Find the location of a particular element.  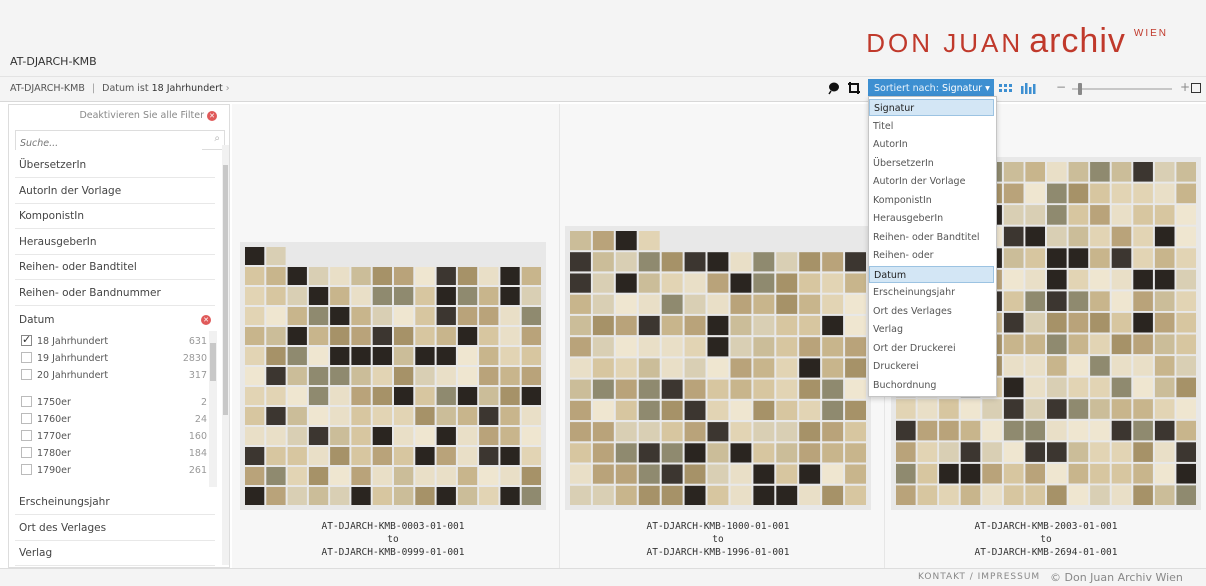

facet-option-label: 1760er is located at coordinates (54, 419).